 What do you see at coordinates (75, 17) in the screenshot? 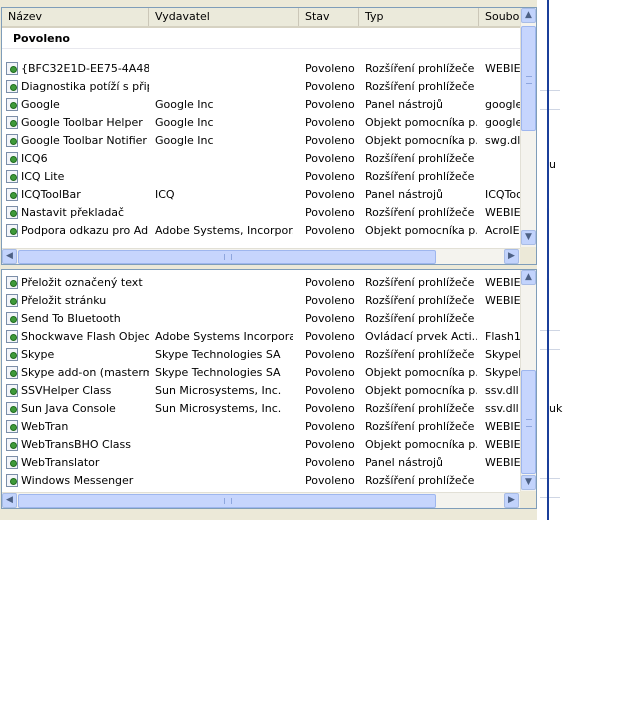
I see `column-header-name: Název` at bounding box center [75, 17].